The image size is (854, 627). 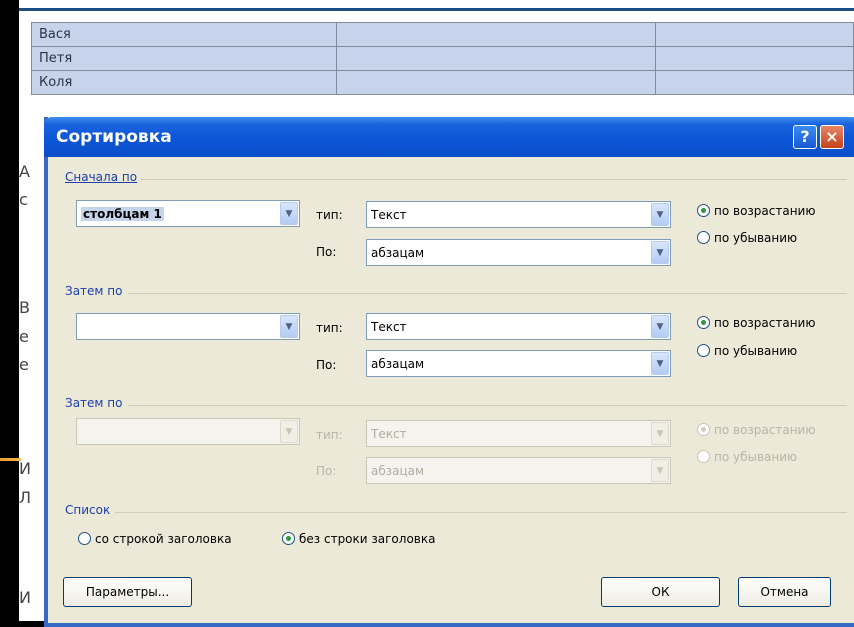 What do you see at coordinates (188, 213) in the screenshot?
I see `first-sort-column-select: столбцам 1 ▼` at bounding box center [188, 213].